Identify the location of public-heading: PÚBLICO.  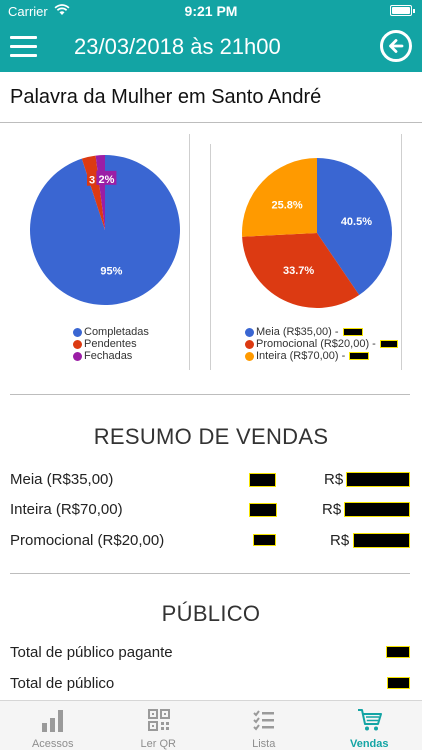
(211, 613).